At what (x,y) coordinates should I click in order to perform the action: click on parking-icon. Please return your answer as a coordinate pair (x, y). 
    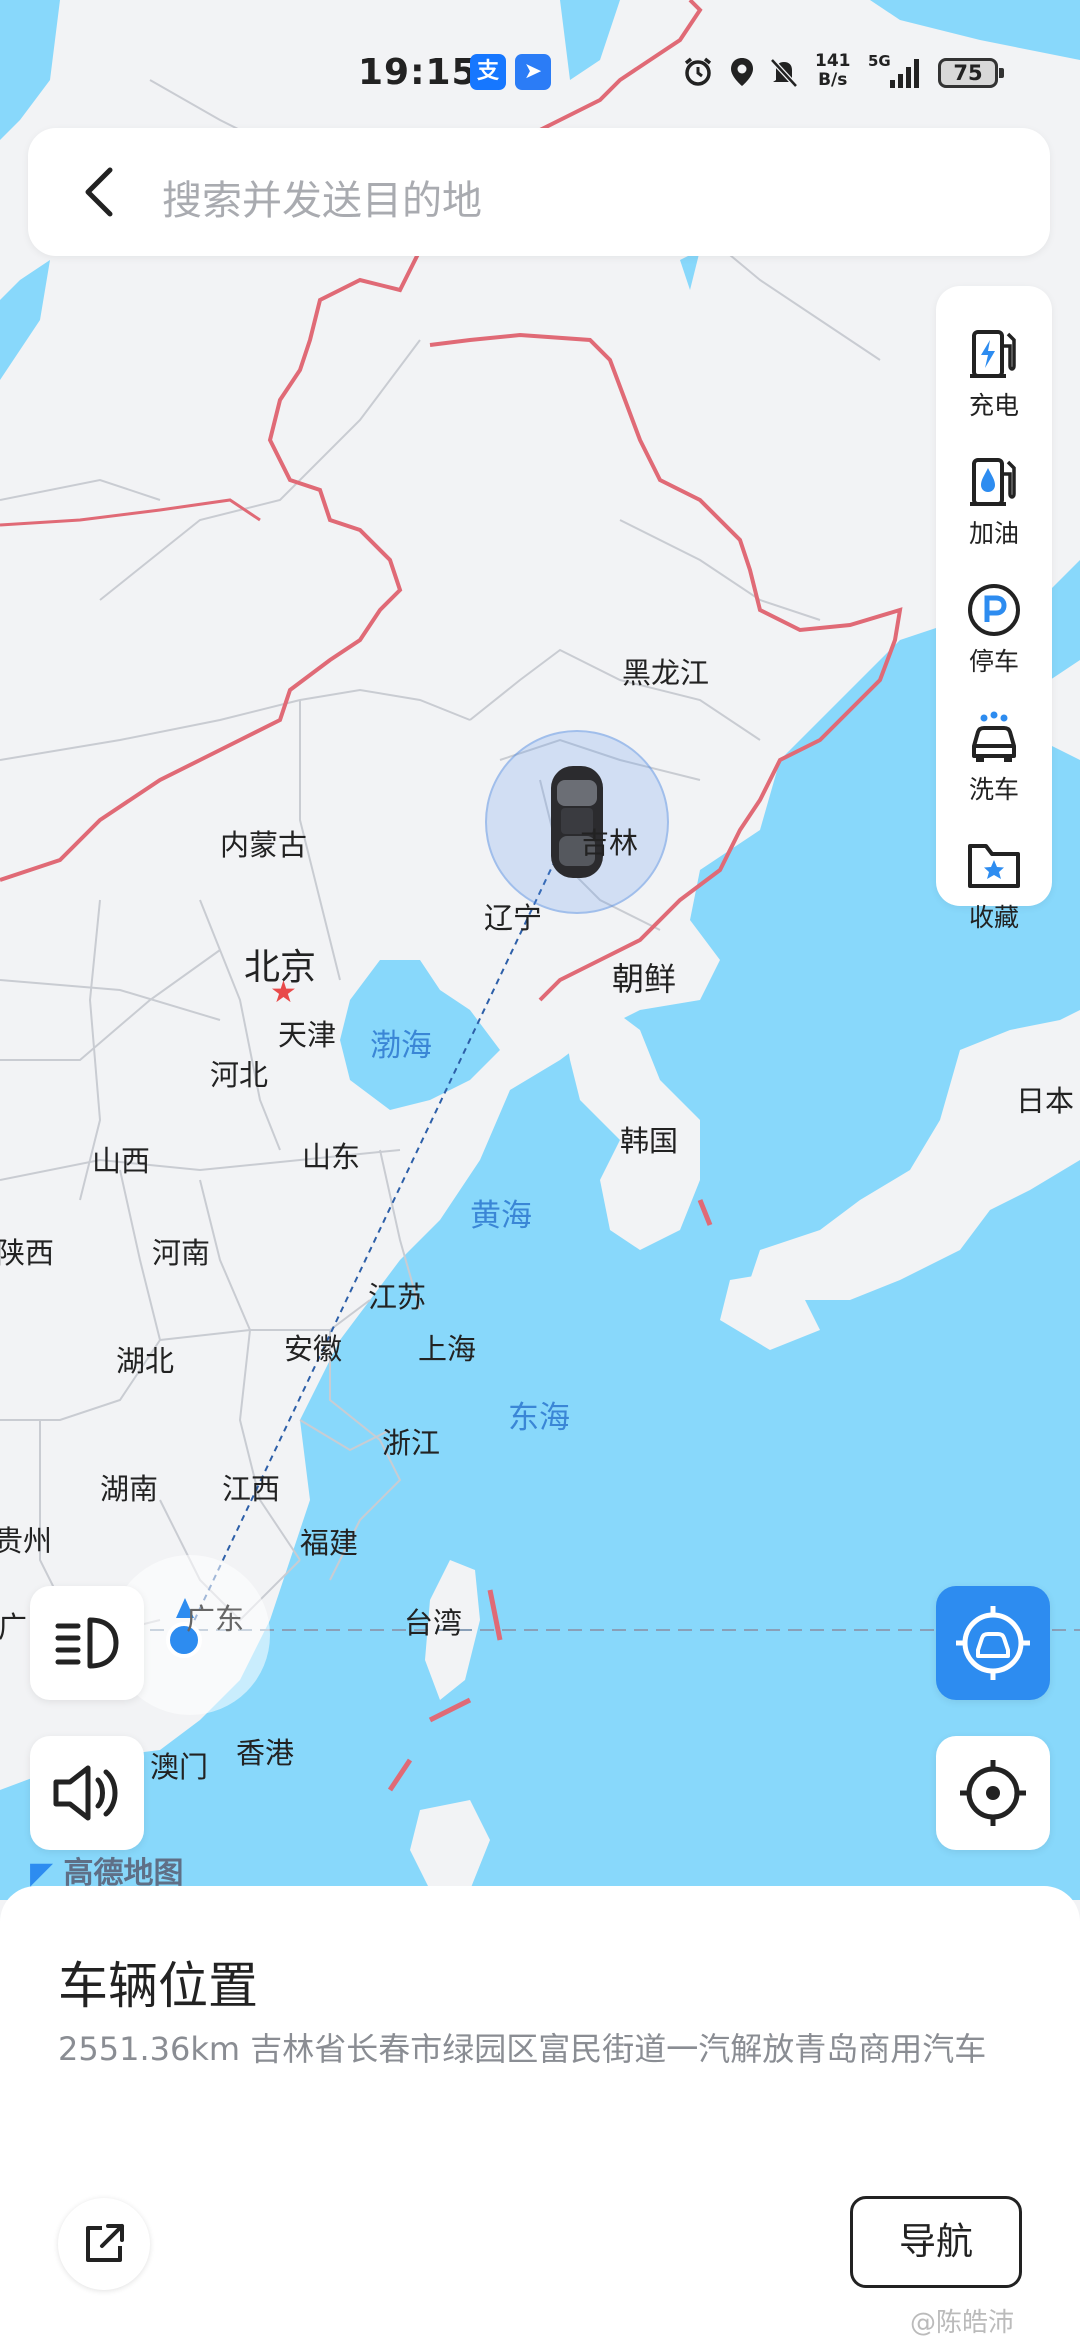
    Looking at the image, I should click on (994, 610).